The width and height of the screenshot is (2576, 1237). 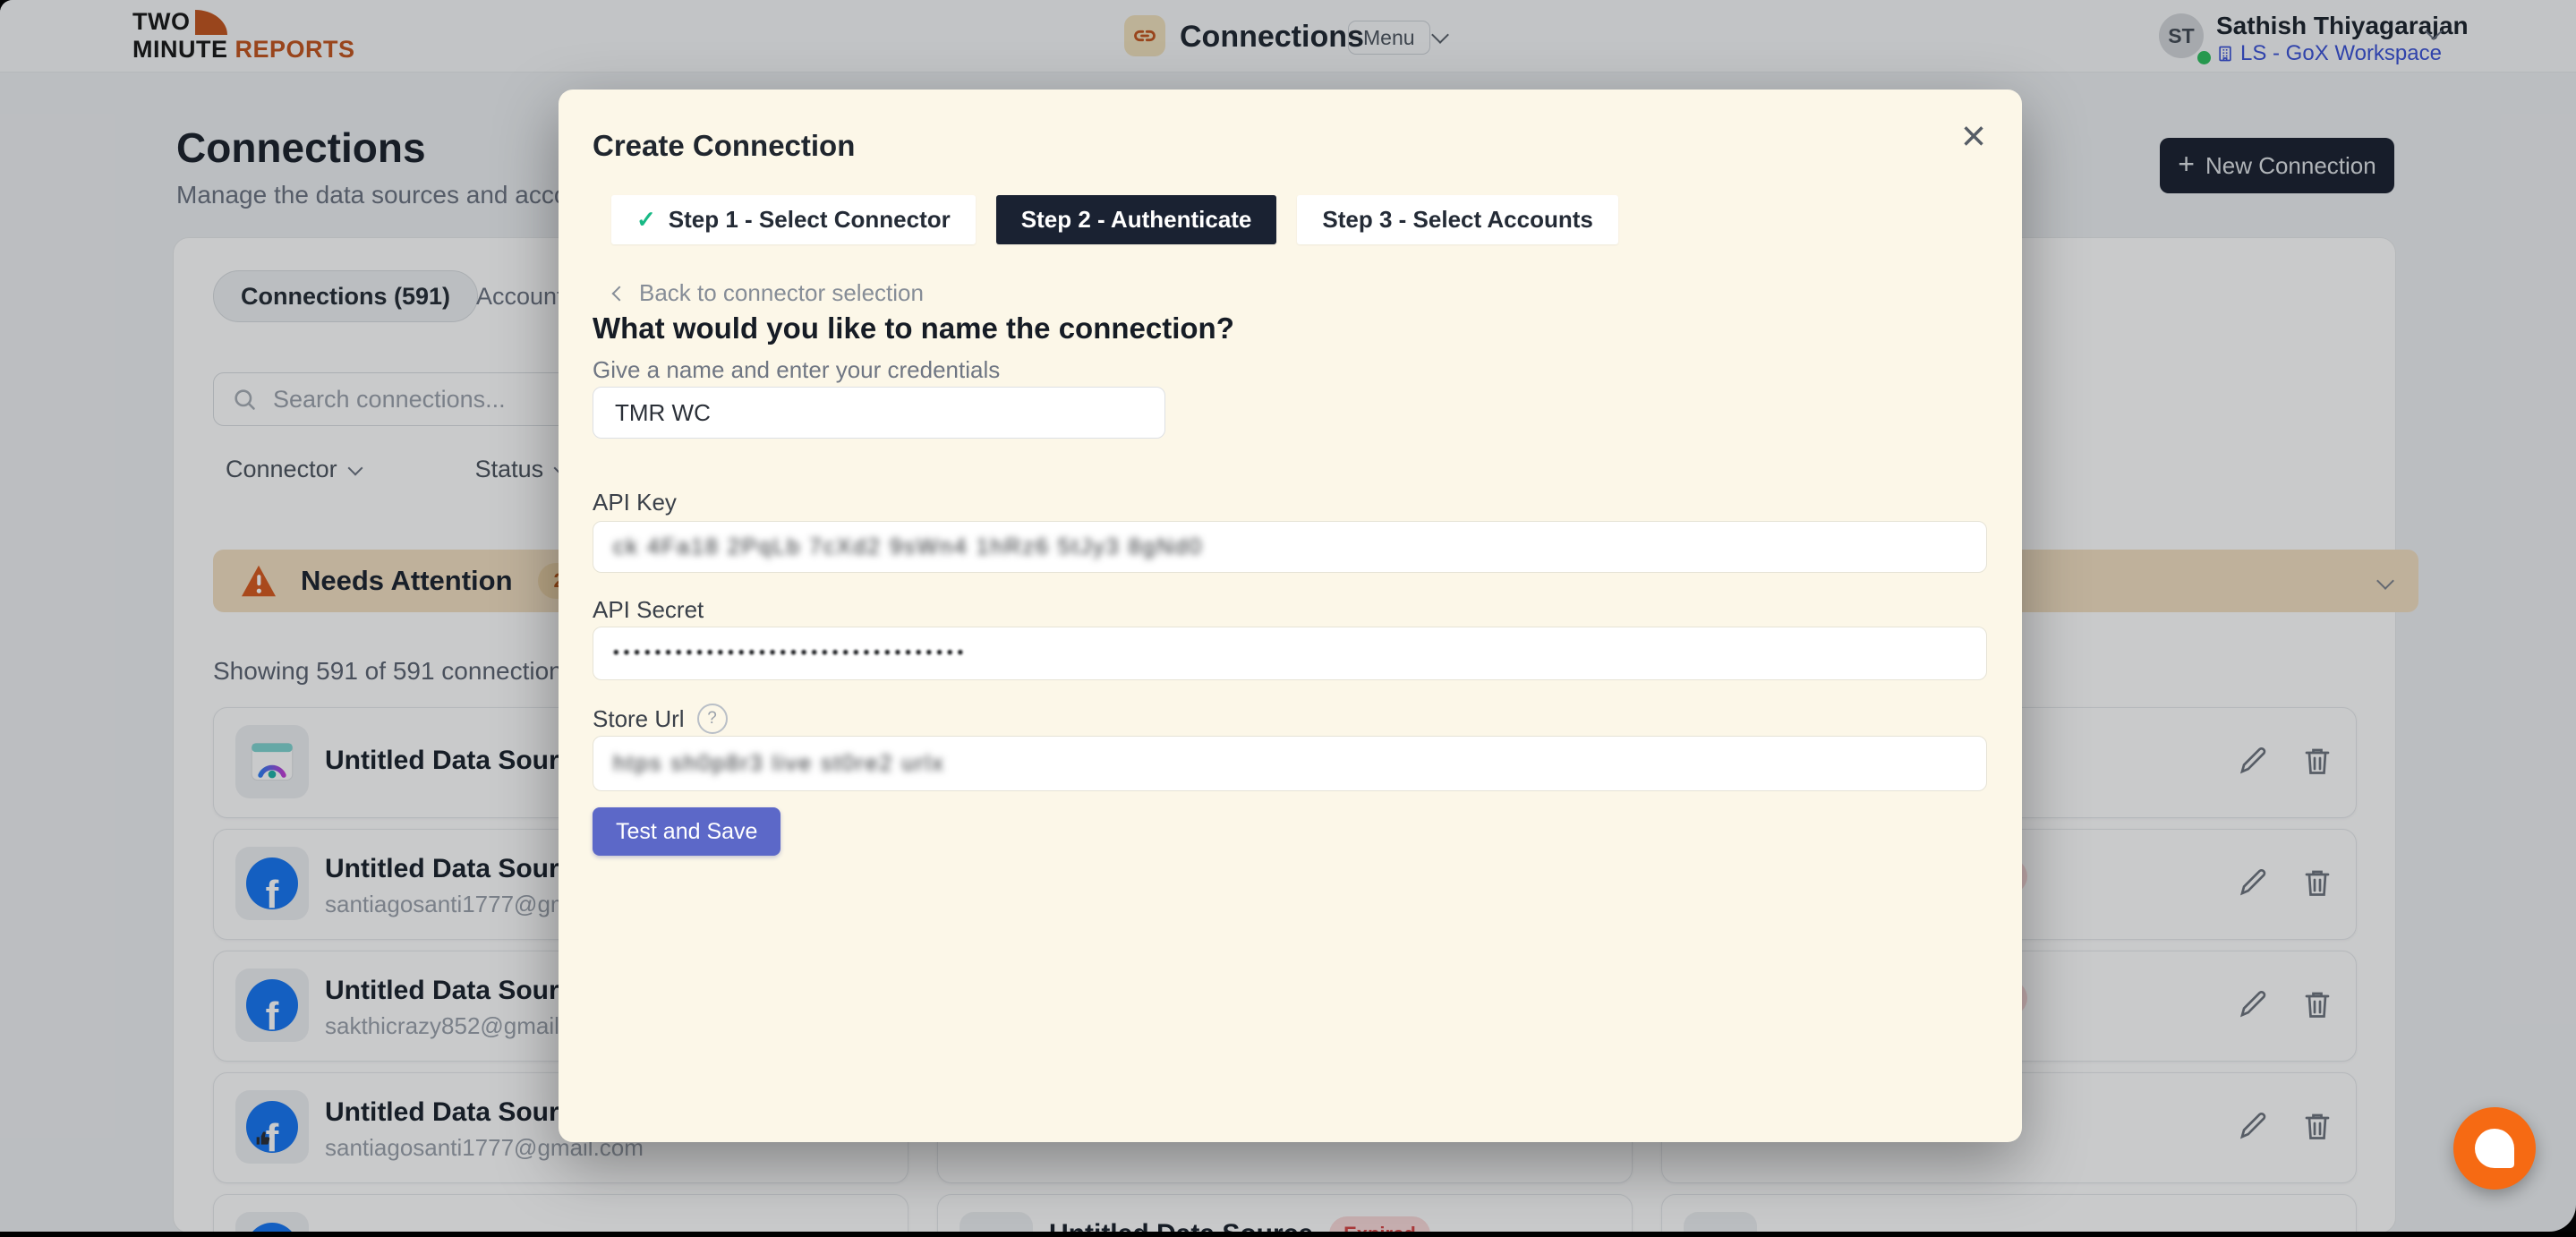 What do you see at coordinates (639, 718) in the screenshot?
I see `store-url-label: Store Url` at bounding box center [639, 718].